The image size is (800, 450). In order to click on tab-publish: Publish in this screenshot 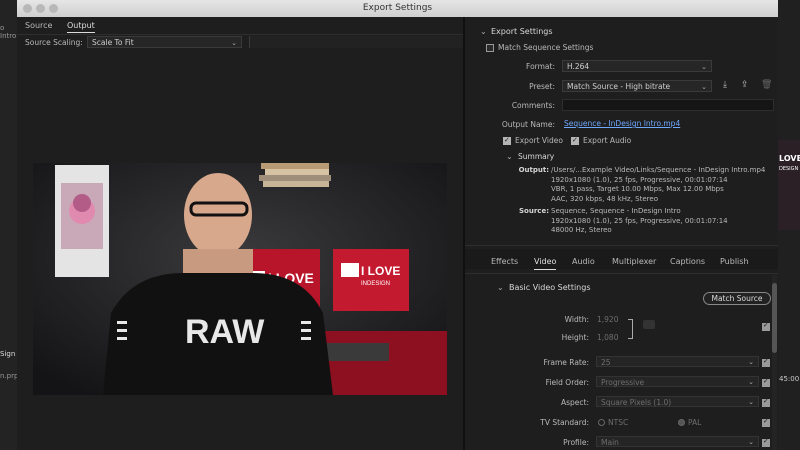, I will do `click(734, 261)`.